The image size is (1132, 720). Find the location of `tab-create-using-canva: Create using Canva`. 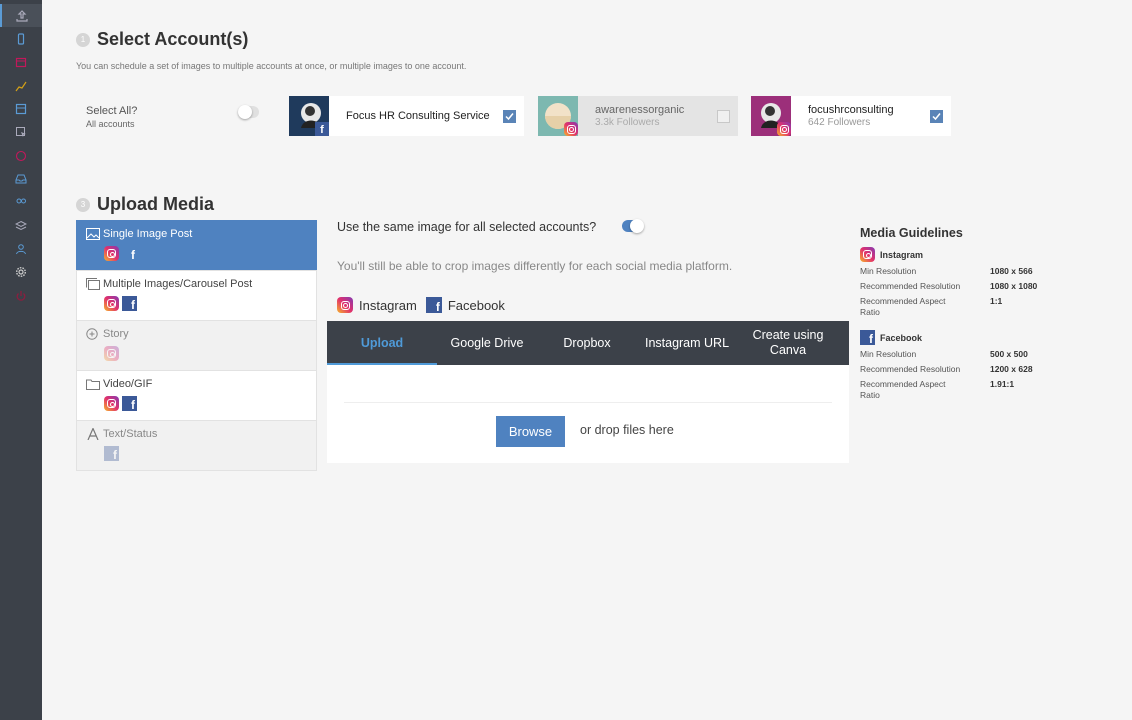

tab-create-using-canva: Create using Canva is located at coordinates (788, 343).